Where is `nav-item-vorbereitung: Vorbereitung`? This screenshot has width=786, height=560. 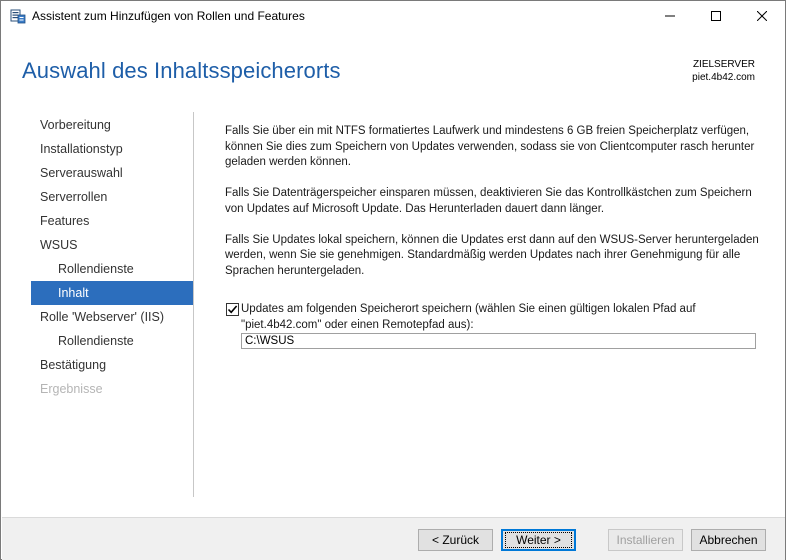 nav-item-vorbereitung: Vorbereitung is located at coordinates (112, 125).